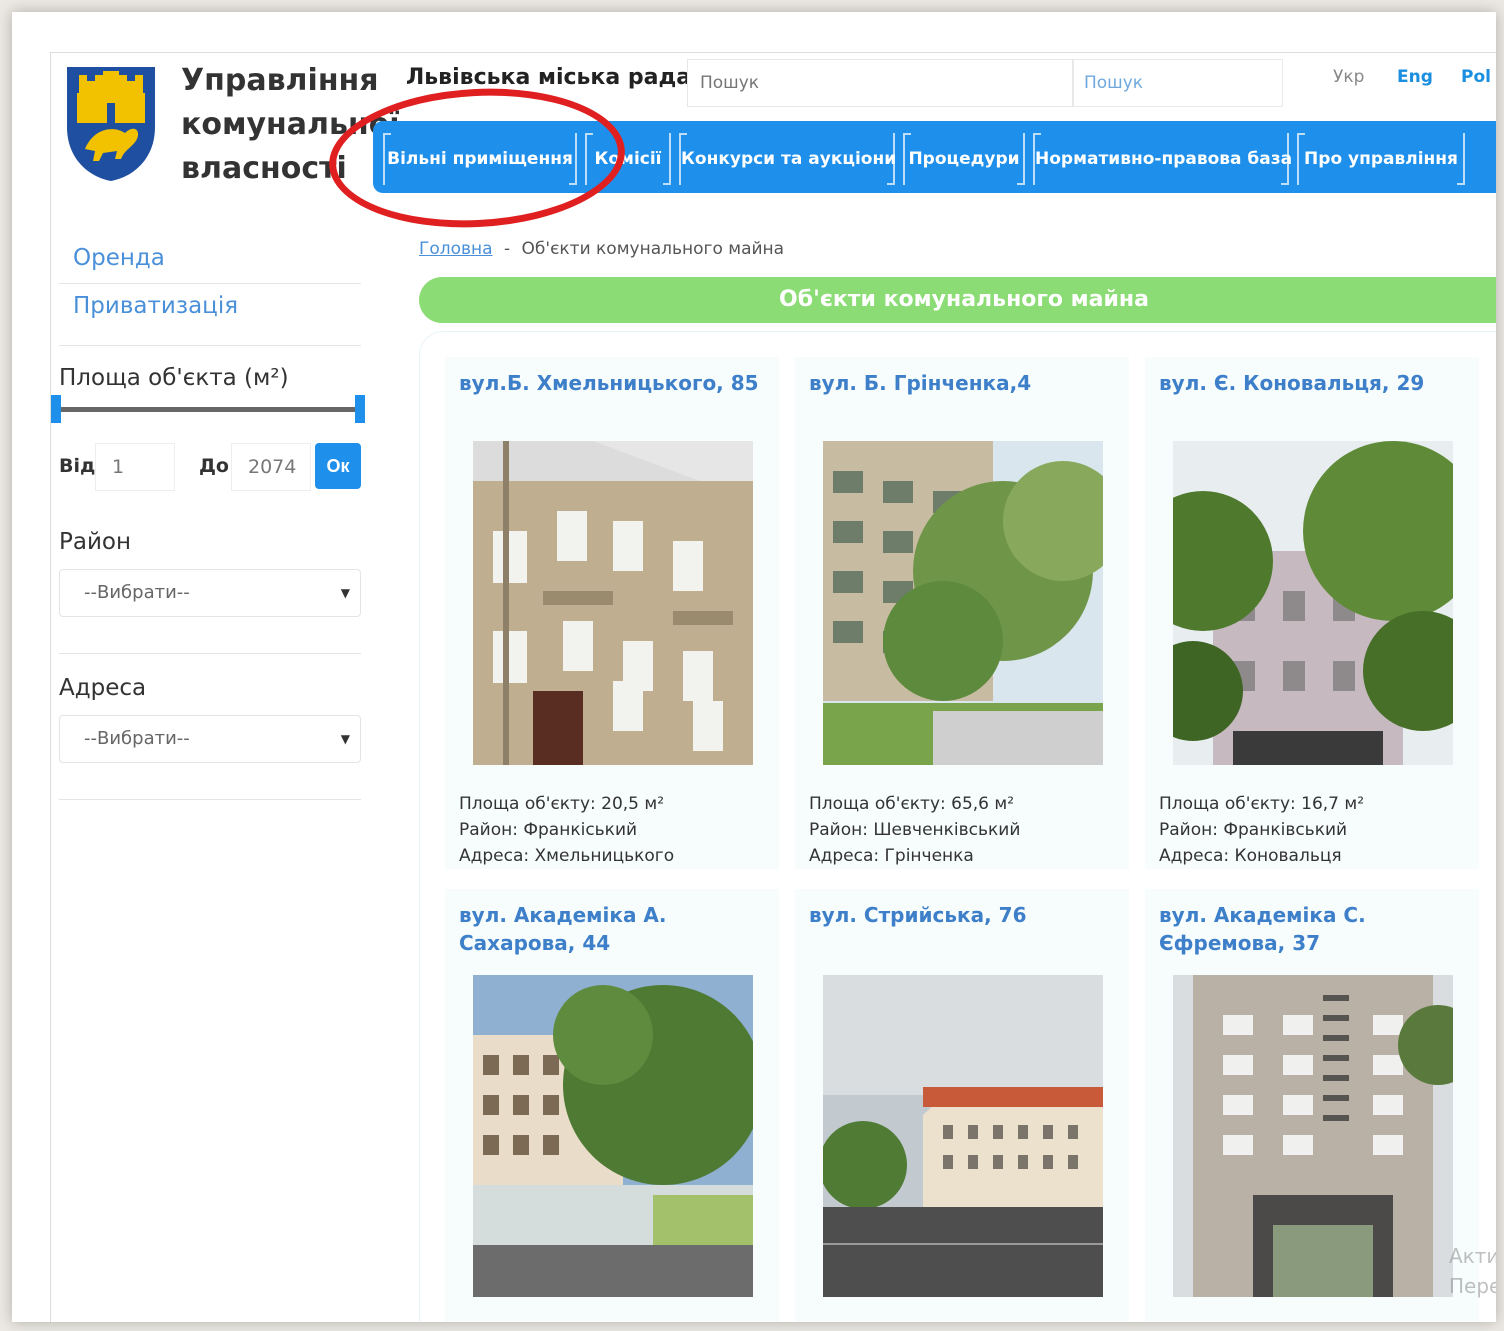 The height and width of the screenshot is (1331, 1504). I want to click on address-select: --Вибрати-- ▼, so click(210, 739).